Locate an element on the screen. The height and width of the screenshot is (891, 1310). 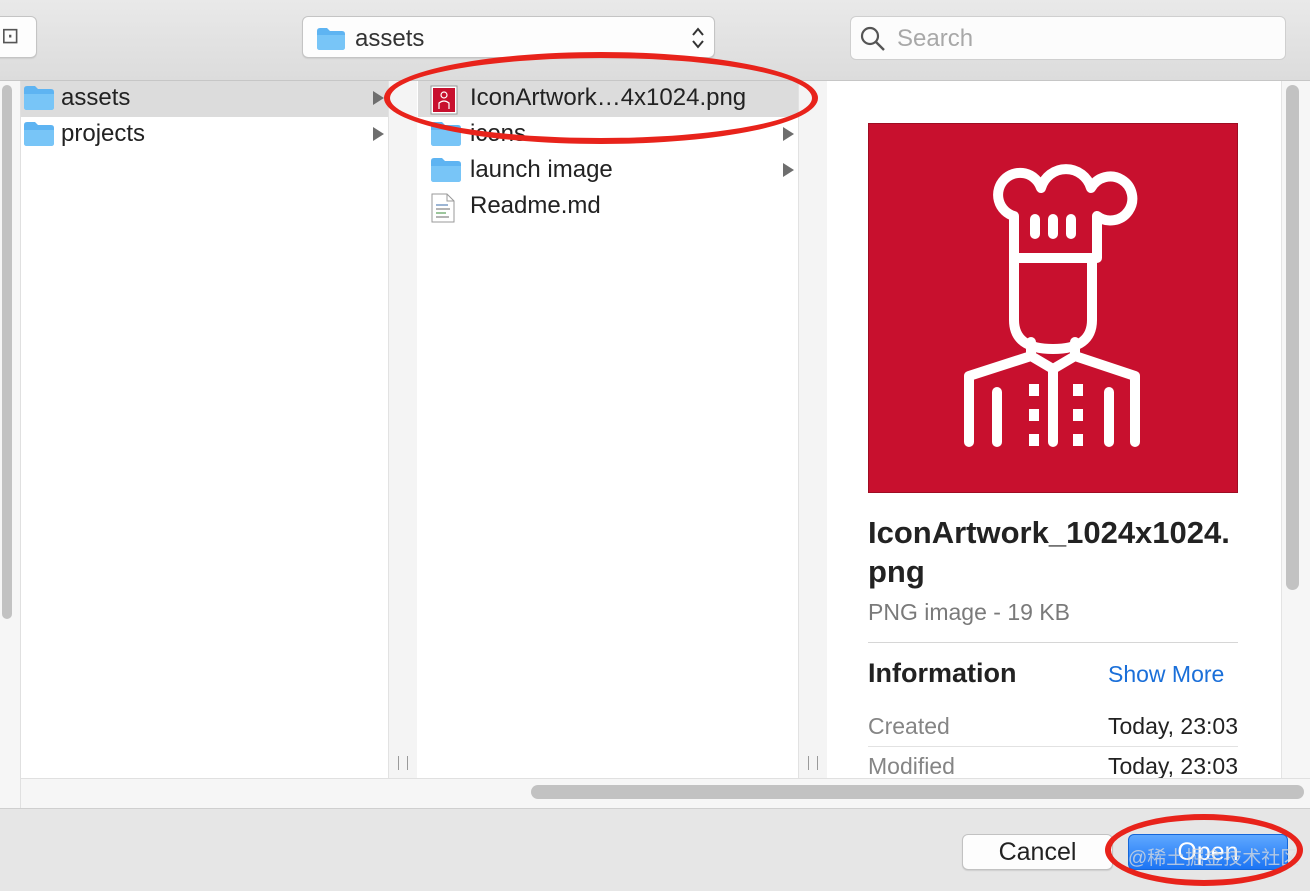
left-scrollbar-thumb is located at coordinates (7, 352).